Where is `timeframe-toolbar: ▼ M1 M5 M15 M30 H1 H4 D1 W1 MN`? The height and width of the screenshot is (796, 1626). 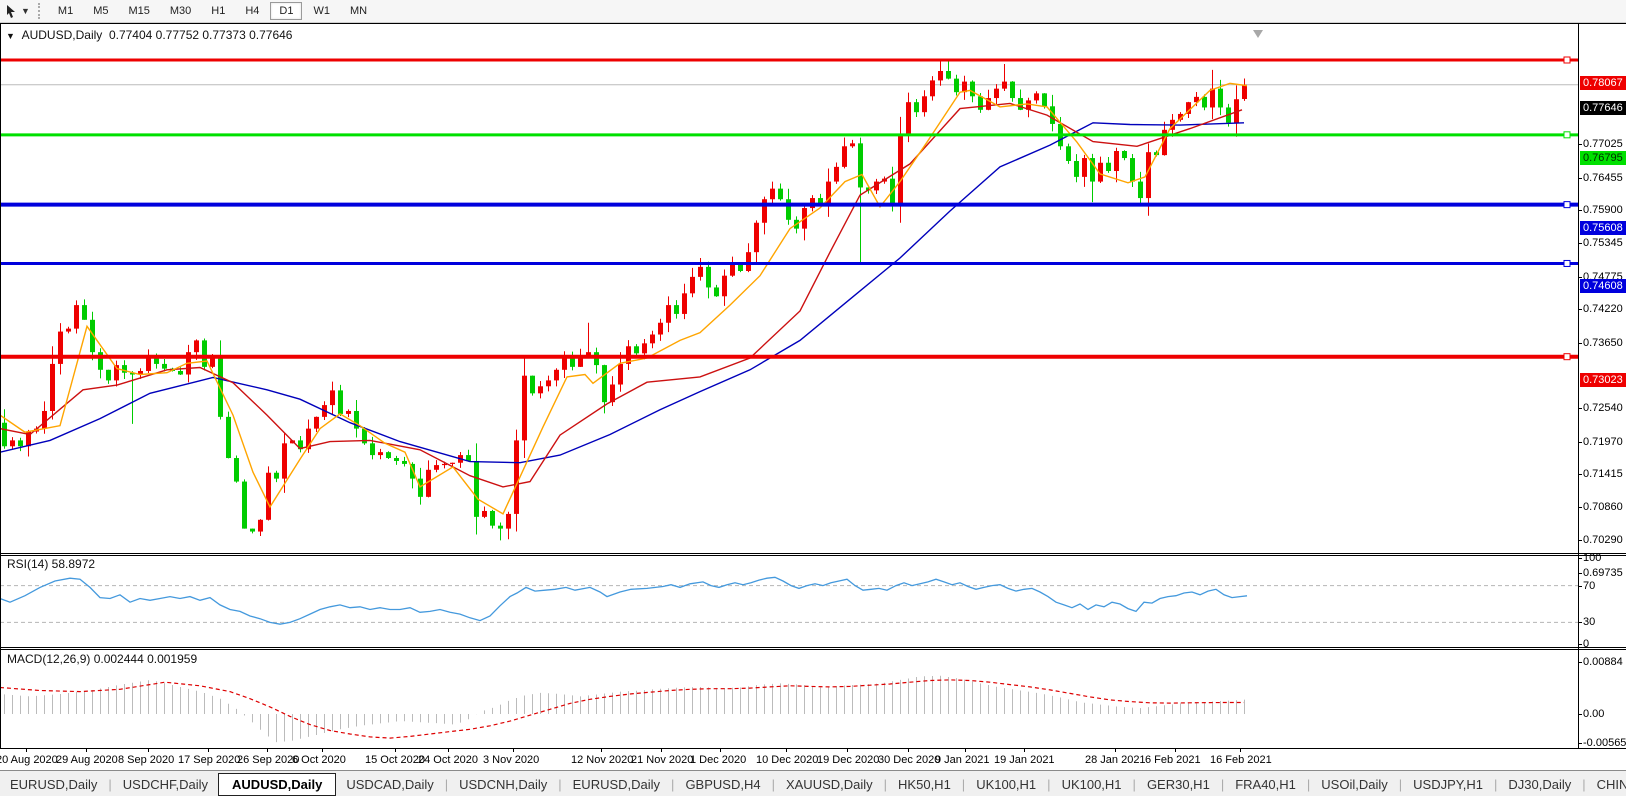
timeframe-toolbar: ▼ M1 M5 M15 M30 H1 H4 D1 W1 MN is located at coordinates (813, 11).